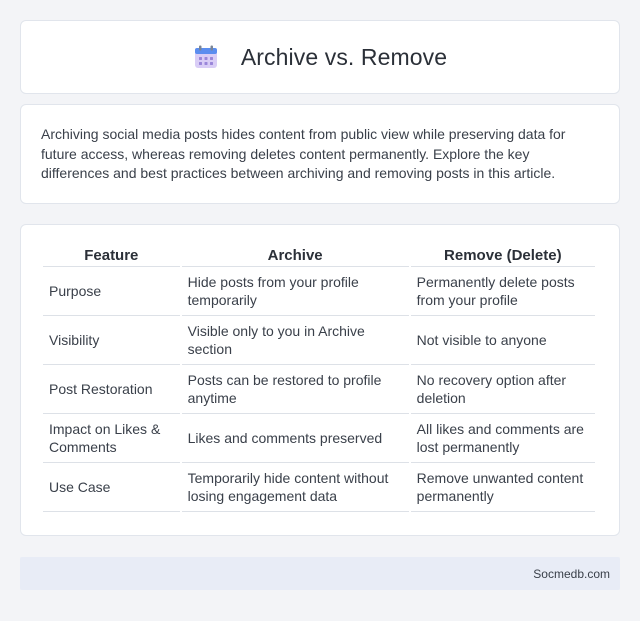 Image resolution: width=640 pixels, height=621 pixels. I want to click on footer-bar: Socmedb.com, so click(320, 573).